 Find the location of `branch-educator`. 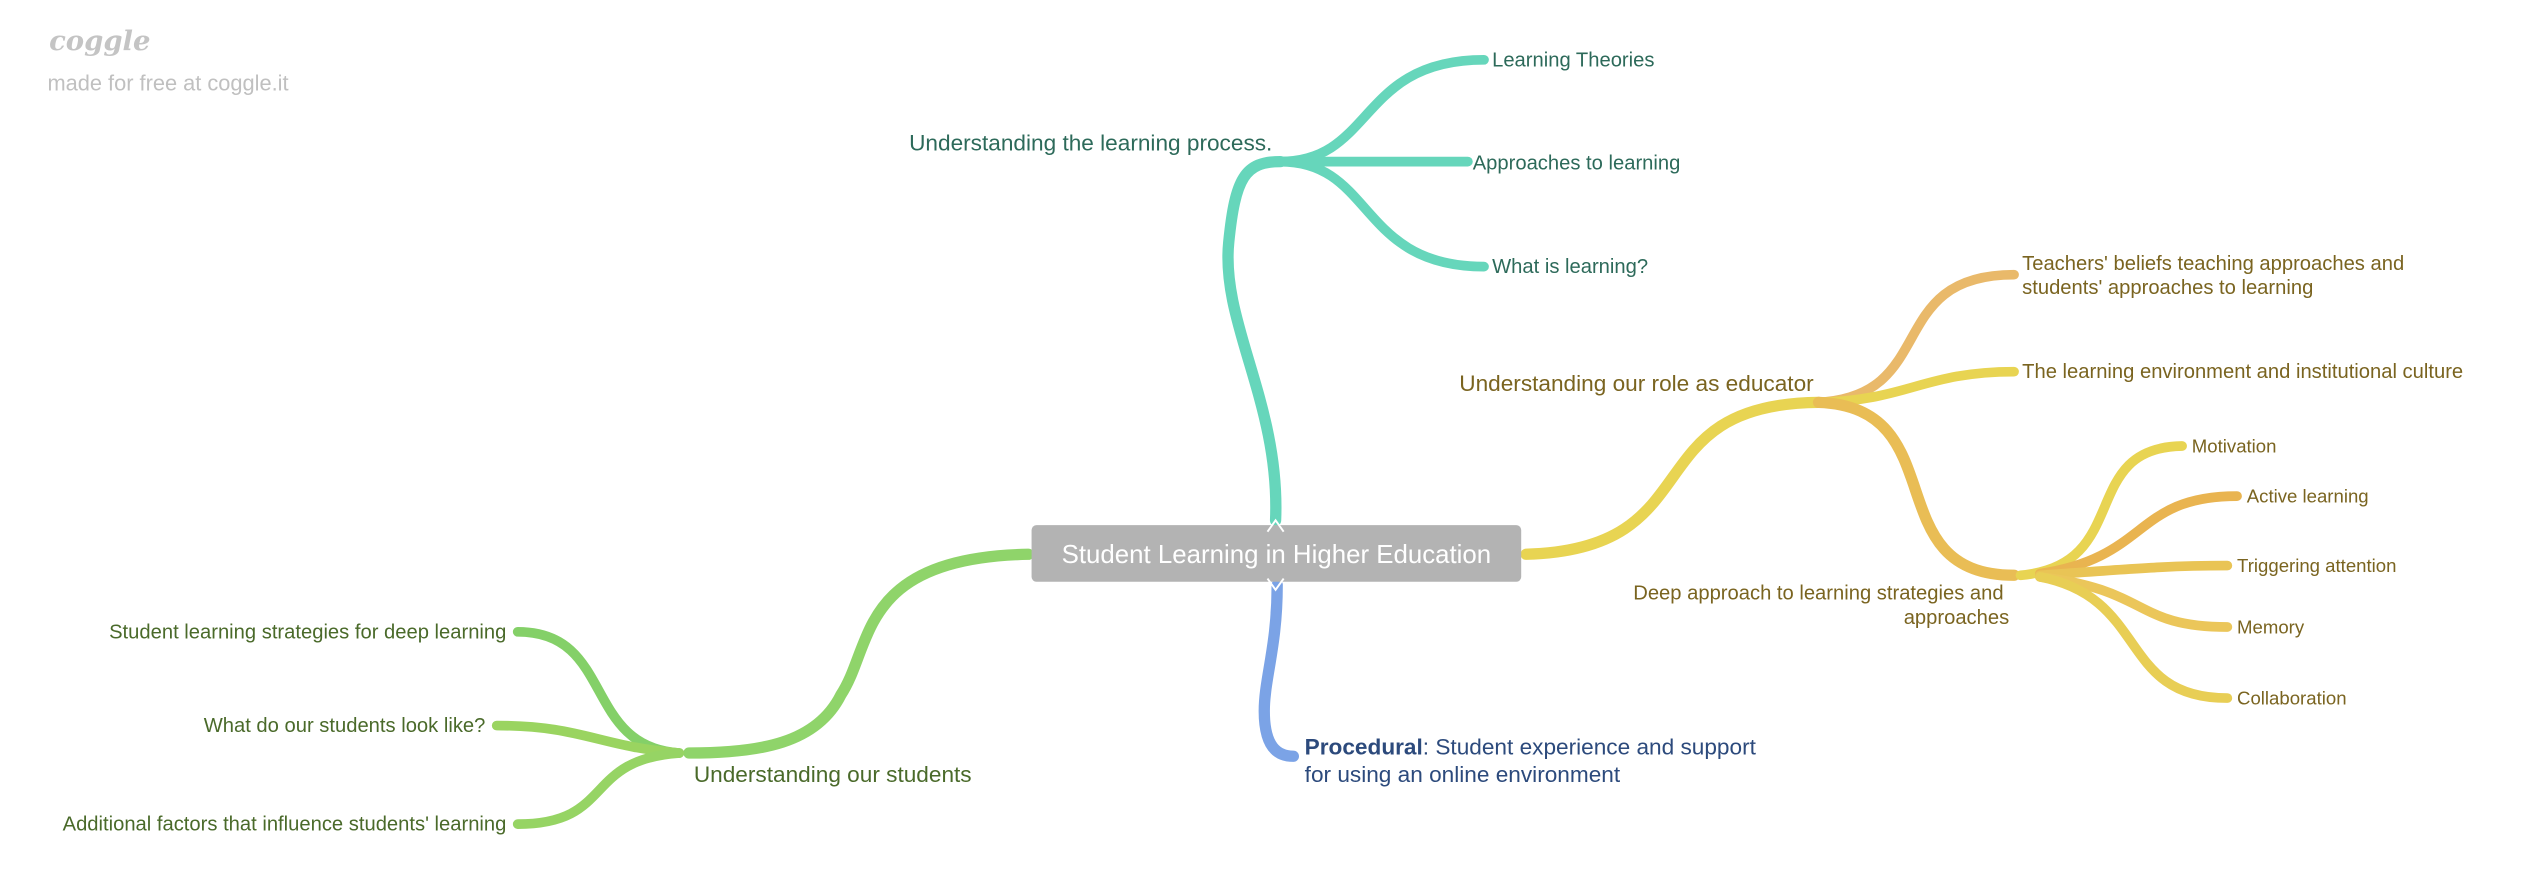

branch-educator is located at coordinates (1881, 486).